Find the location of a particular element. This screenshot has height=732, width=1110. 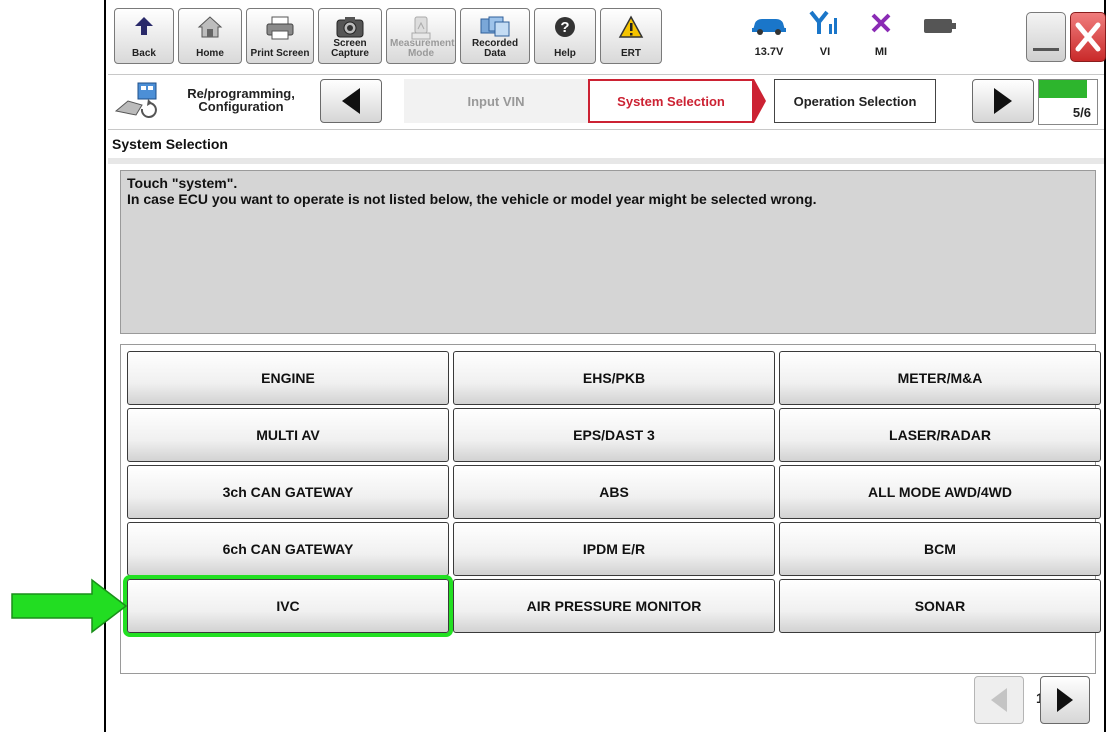

previous-page-button is located at coordinates (999, 700).